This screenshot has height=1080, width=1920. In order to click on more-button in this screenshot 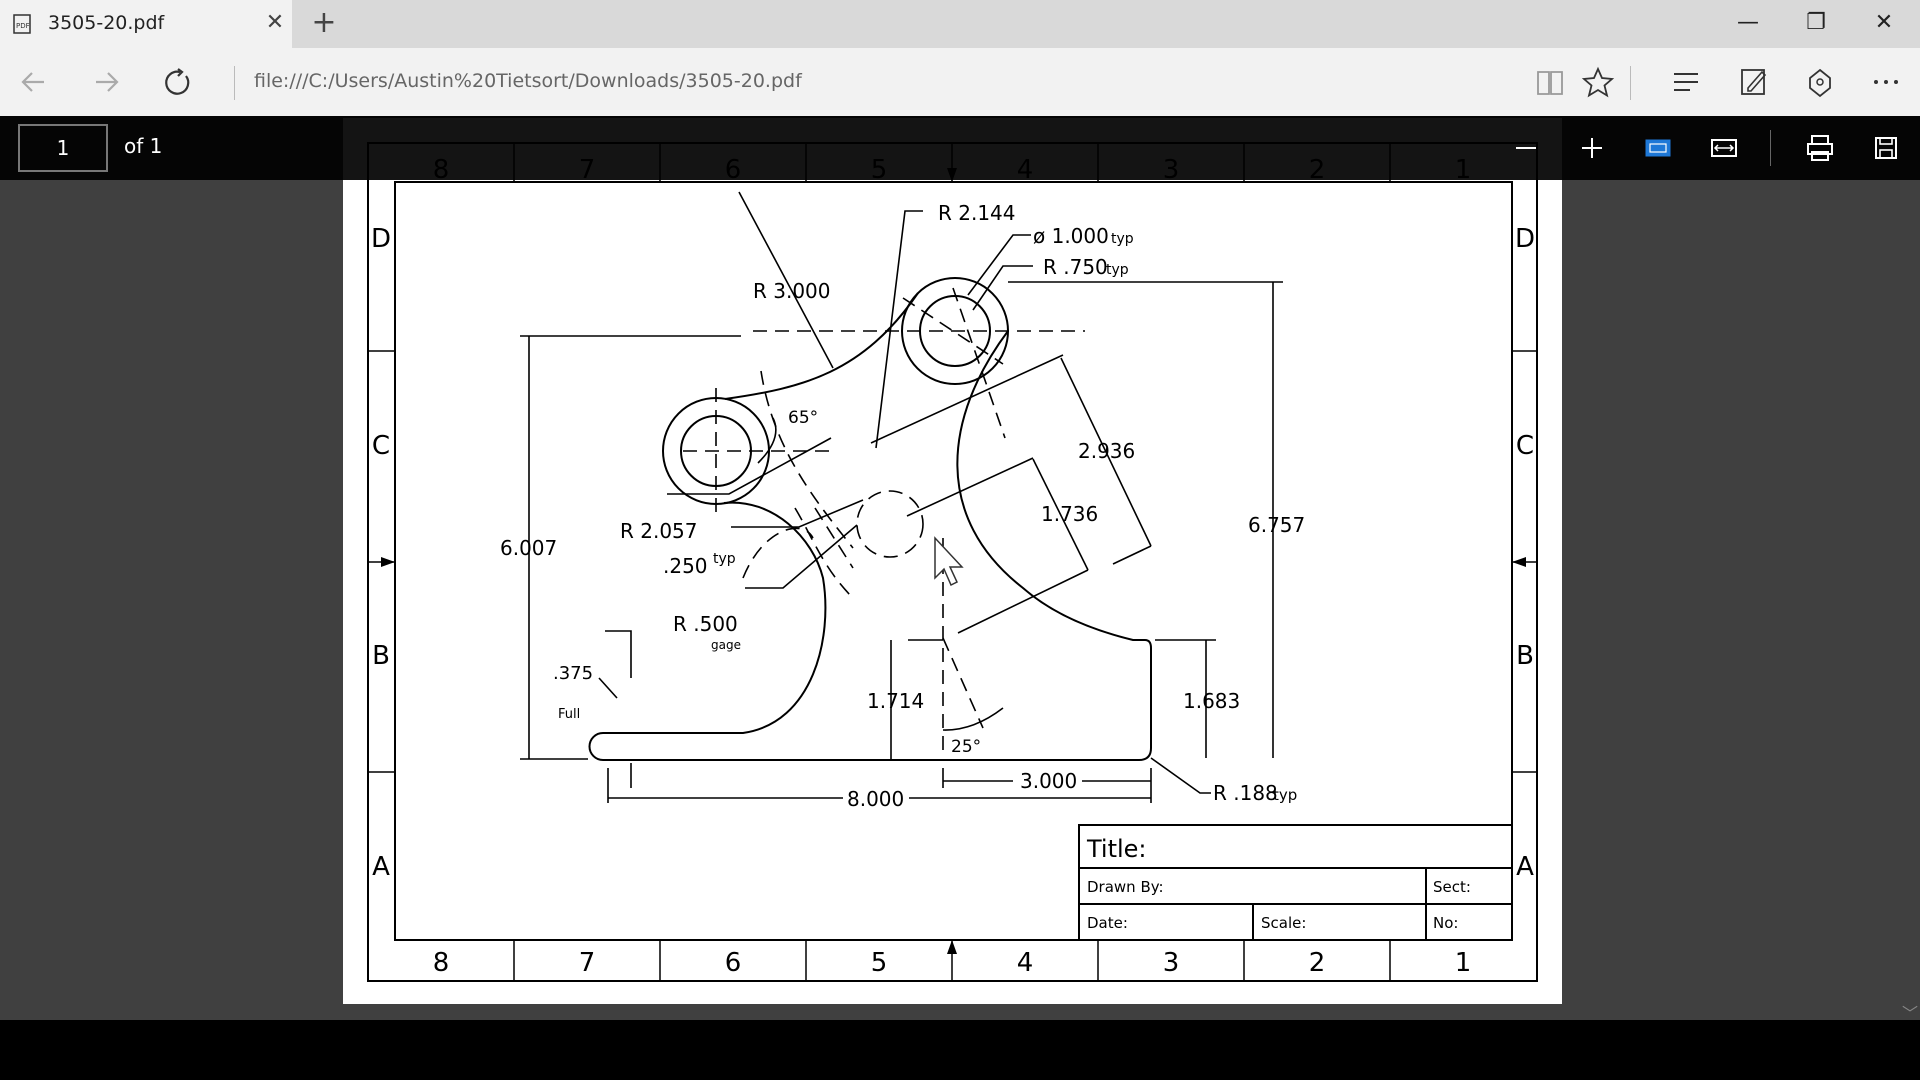, I will do `click(1886, 82)`.